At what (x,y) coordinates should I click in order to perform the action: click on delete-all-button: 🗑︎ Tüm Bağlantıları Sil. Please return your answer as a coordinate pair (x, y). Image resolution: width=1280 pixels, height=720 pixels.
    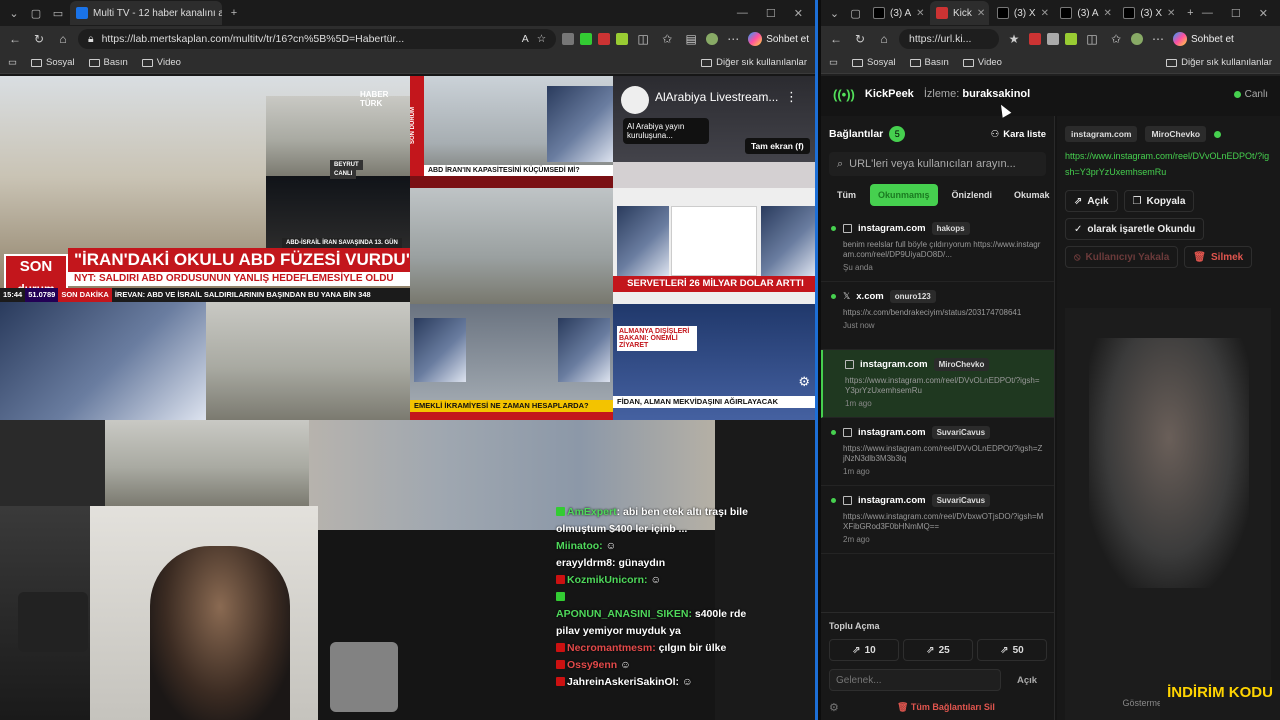
    Looking at the image, I should click on (946, 707).